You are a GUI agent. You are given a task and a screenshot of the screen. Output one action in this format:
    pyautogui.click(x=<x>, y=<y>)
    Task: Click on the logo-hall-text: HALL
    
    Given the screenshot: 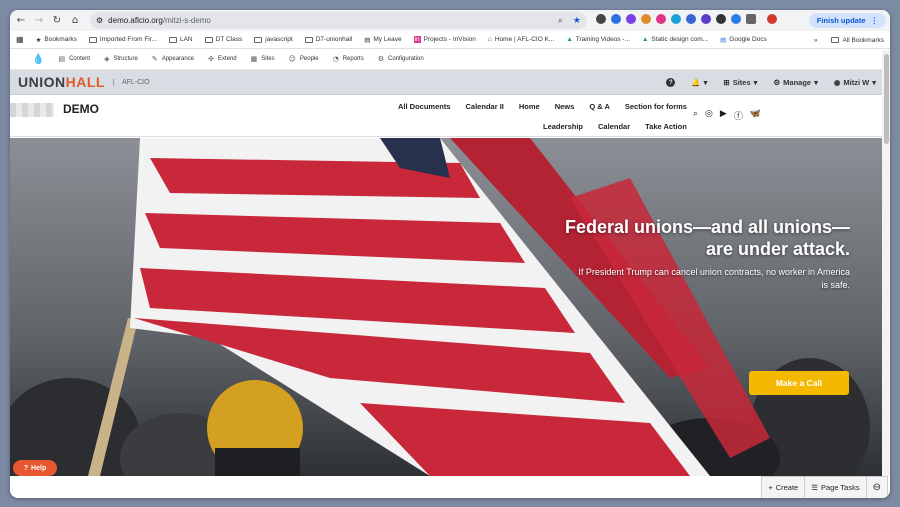 What is the action you would take?
    pyautogui.click(x=85, y=82)
    